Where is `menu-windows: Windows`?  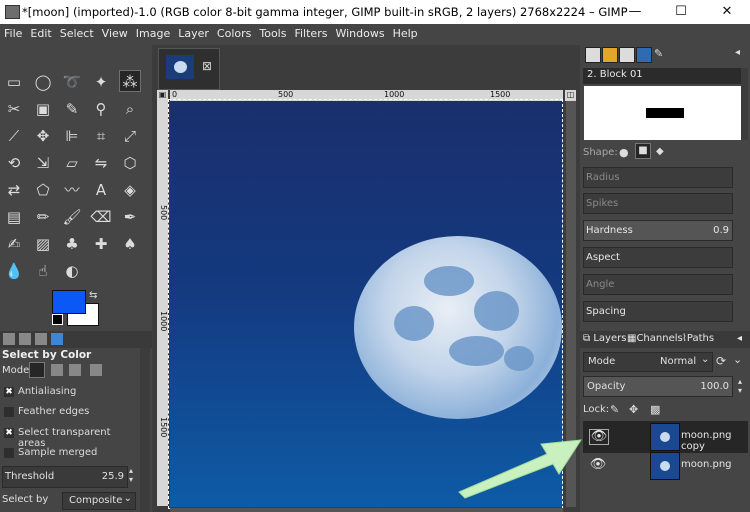
menu-windows: Windows is located at coordinates (359, 32).